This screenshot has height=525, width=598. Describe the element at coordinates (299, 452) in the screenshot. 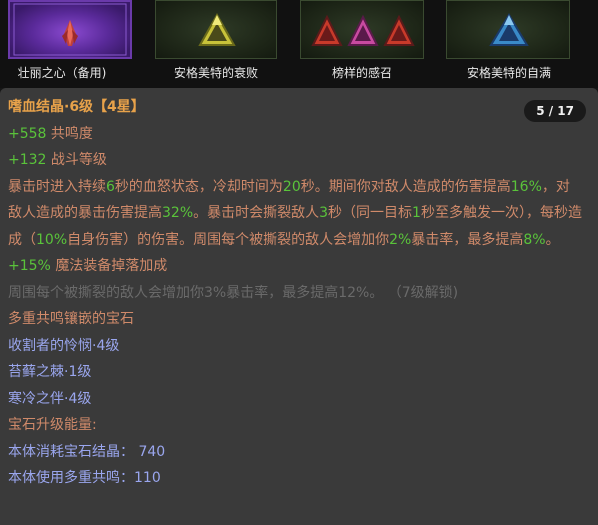

I see `upgrade-line: 本体消耗宝石结晶： 740` at that location.